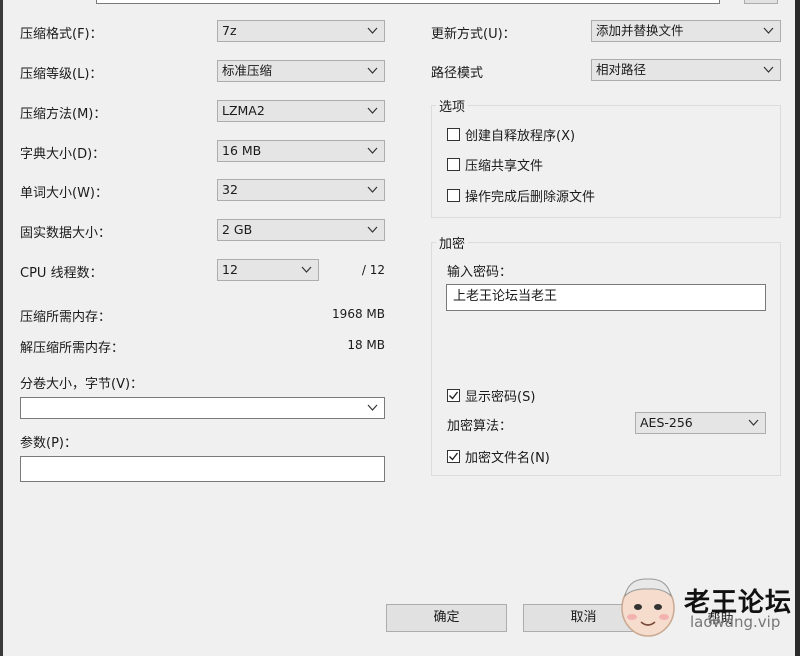 This screenshot has width=800, height=656. I want to click on cpu-threads-label: CPU 线程数：, so click(61, 273).